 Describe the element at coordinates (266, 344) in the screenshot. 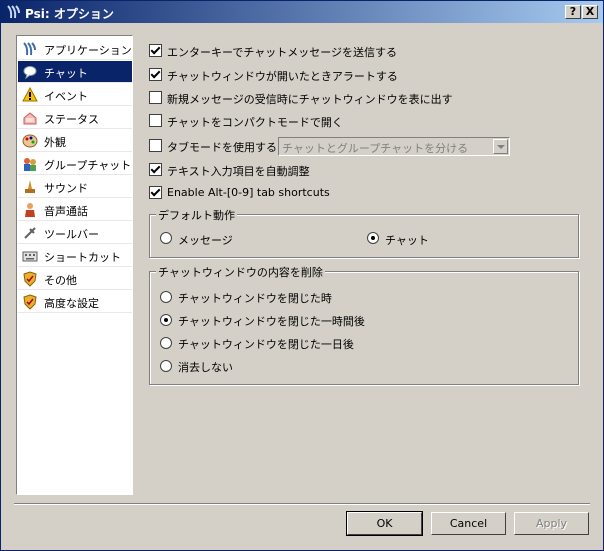

I see `delete-after-day-label: チャットウィンドウを閉じた一日後` at that location.